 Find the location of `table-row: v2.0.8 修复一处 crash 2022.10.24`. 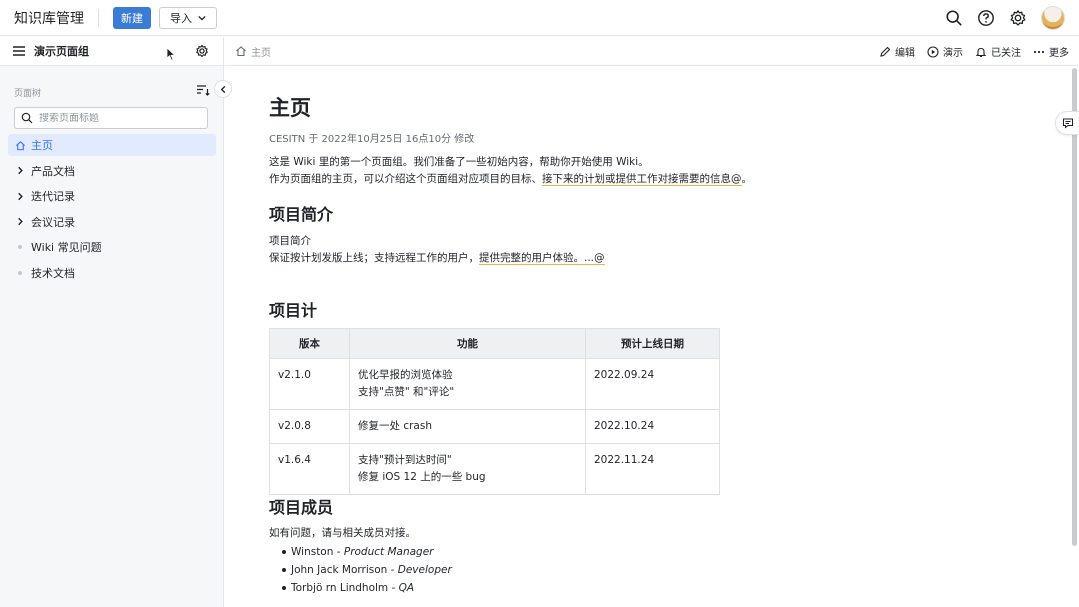

table-row: v2.0.8 修复一处 crash 2022.10.24 is located at coordinates (494, 426).